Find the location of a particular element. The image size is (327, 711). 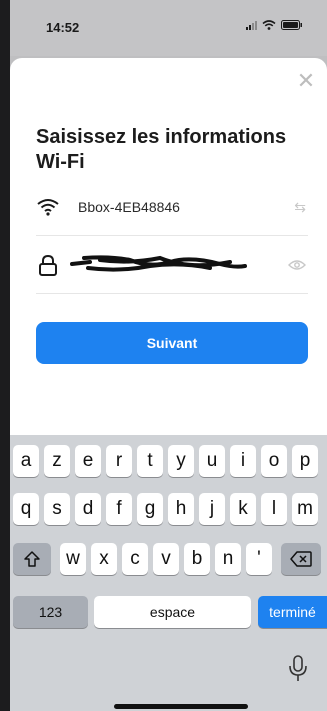

key-f: f is located at coordinates (119, 509).